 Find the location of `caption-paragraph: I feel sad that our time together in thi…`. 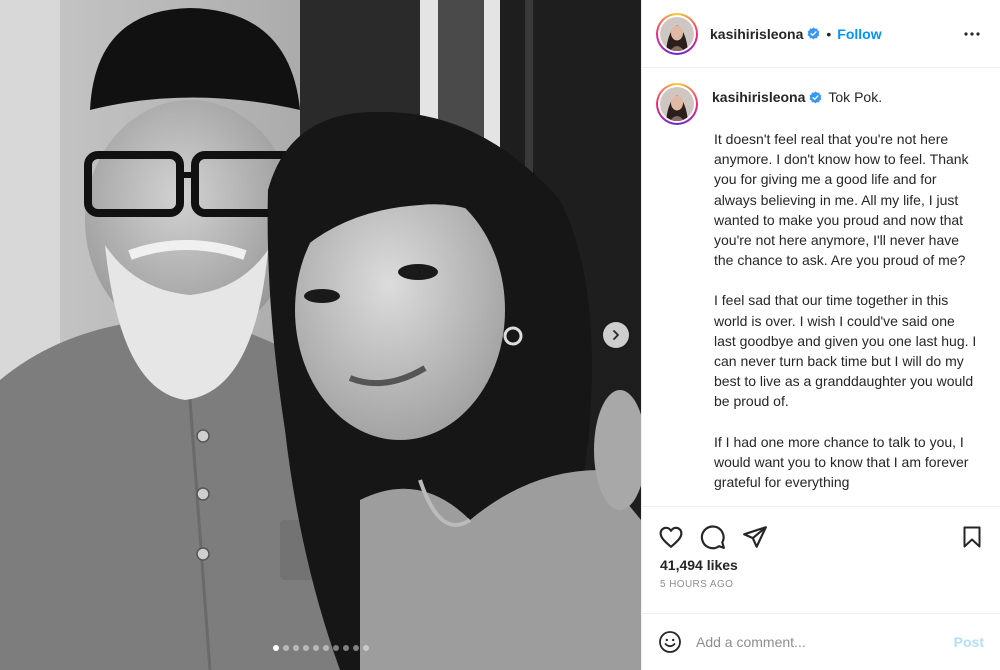

caption-paragraph: I feel sad that our time together in thi… is located at coordinates (845, 351).